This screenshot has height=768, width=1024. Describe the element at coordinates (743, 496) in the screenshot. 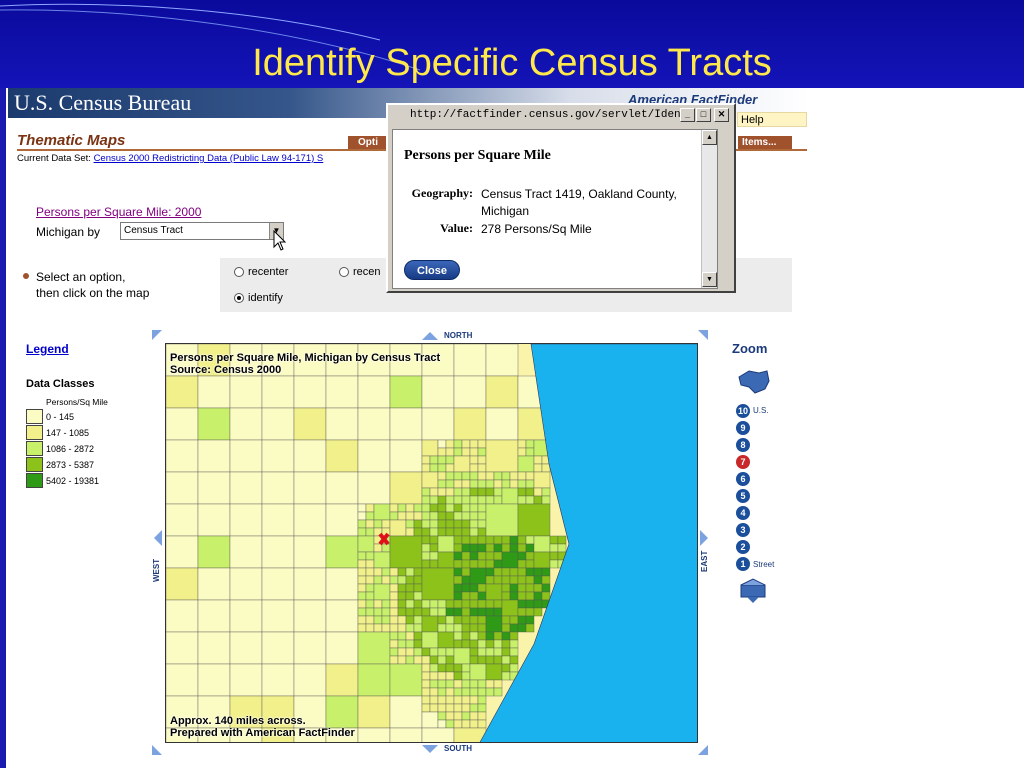

I see `zoom-level-5: 5` at that location.